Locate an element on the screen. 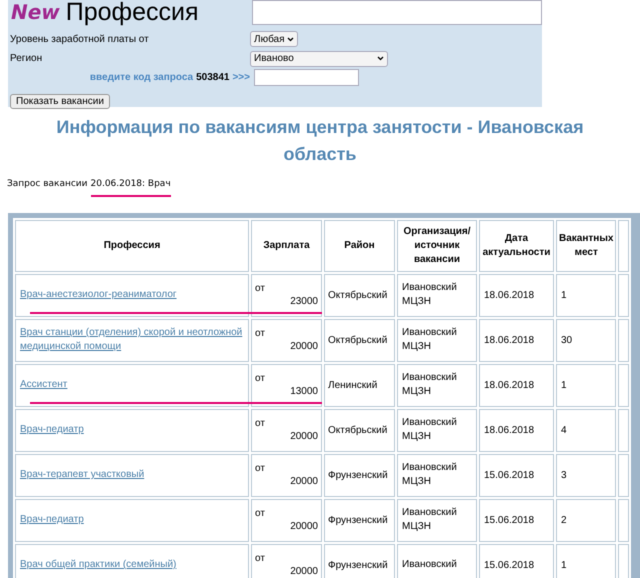  region-label: Регион is located at coordinates (27, 59).